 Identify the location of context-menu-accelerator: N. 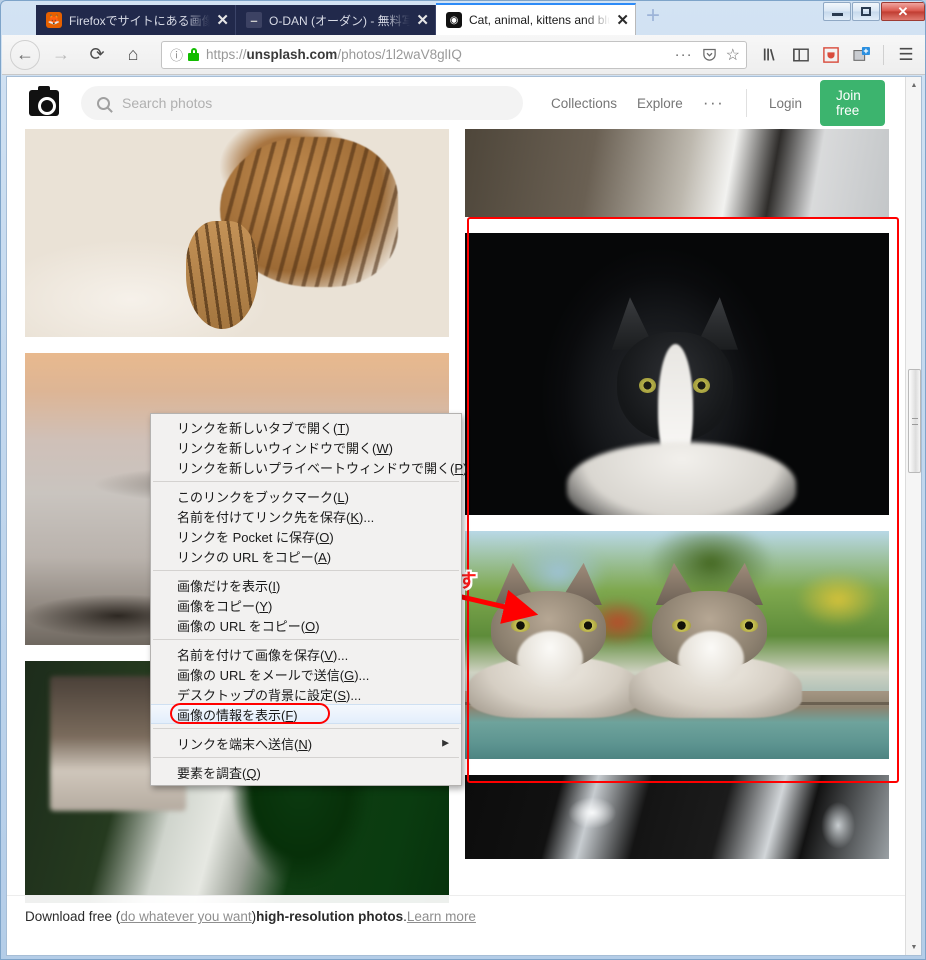
(303, 744).